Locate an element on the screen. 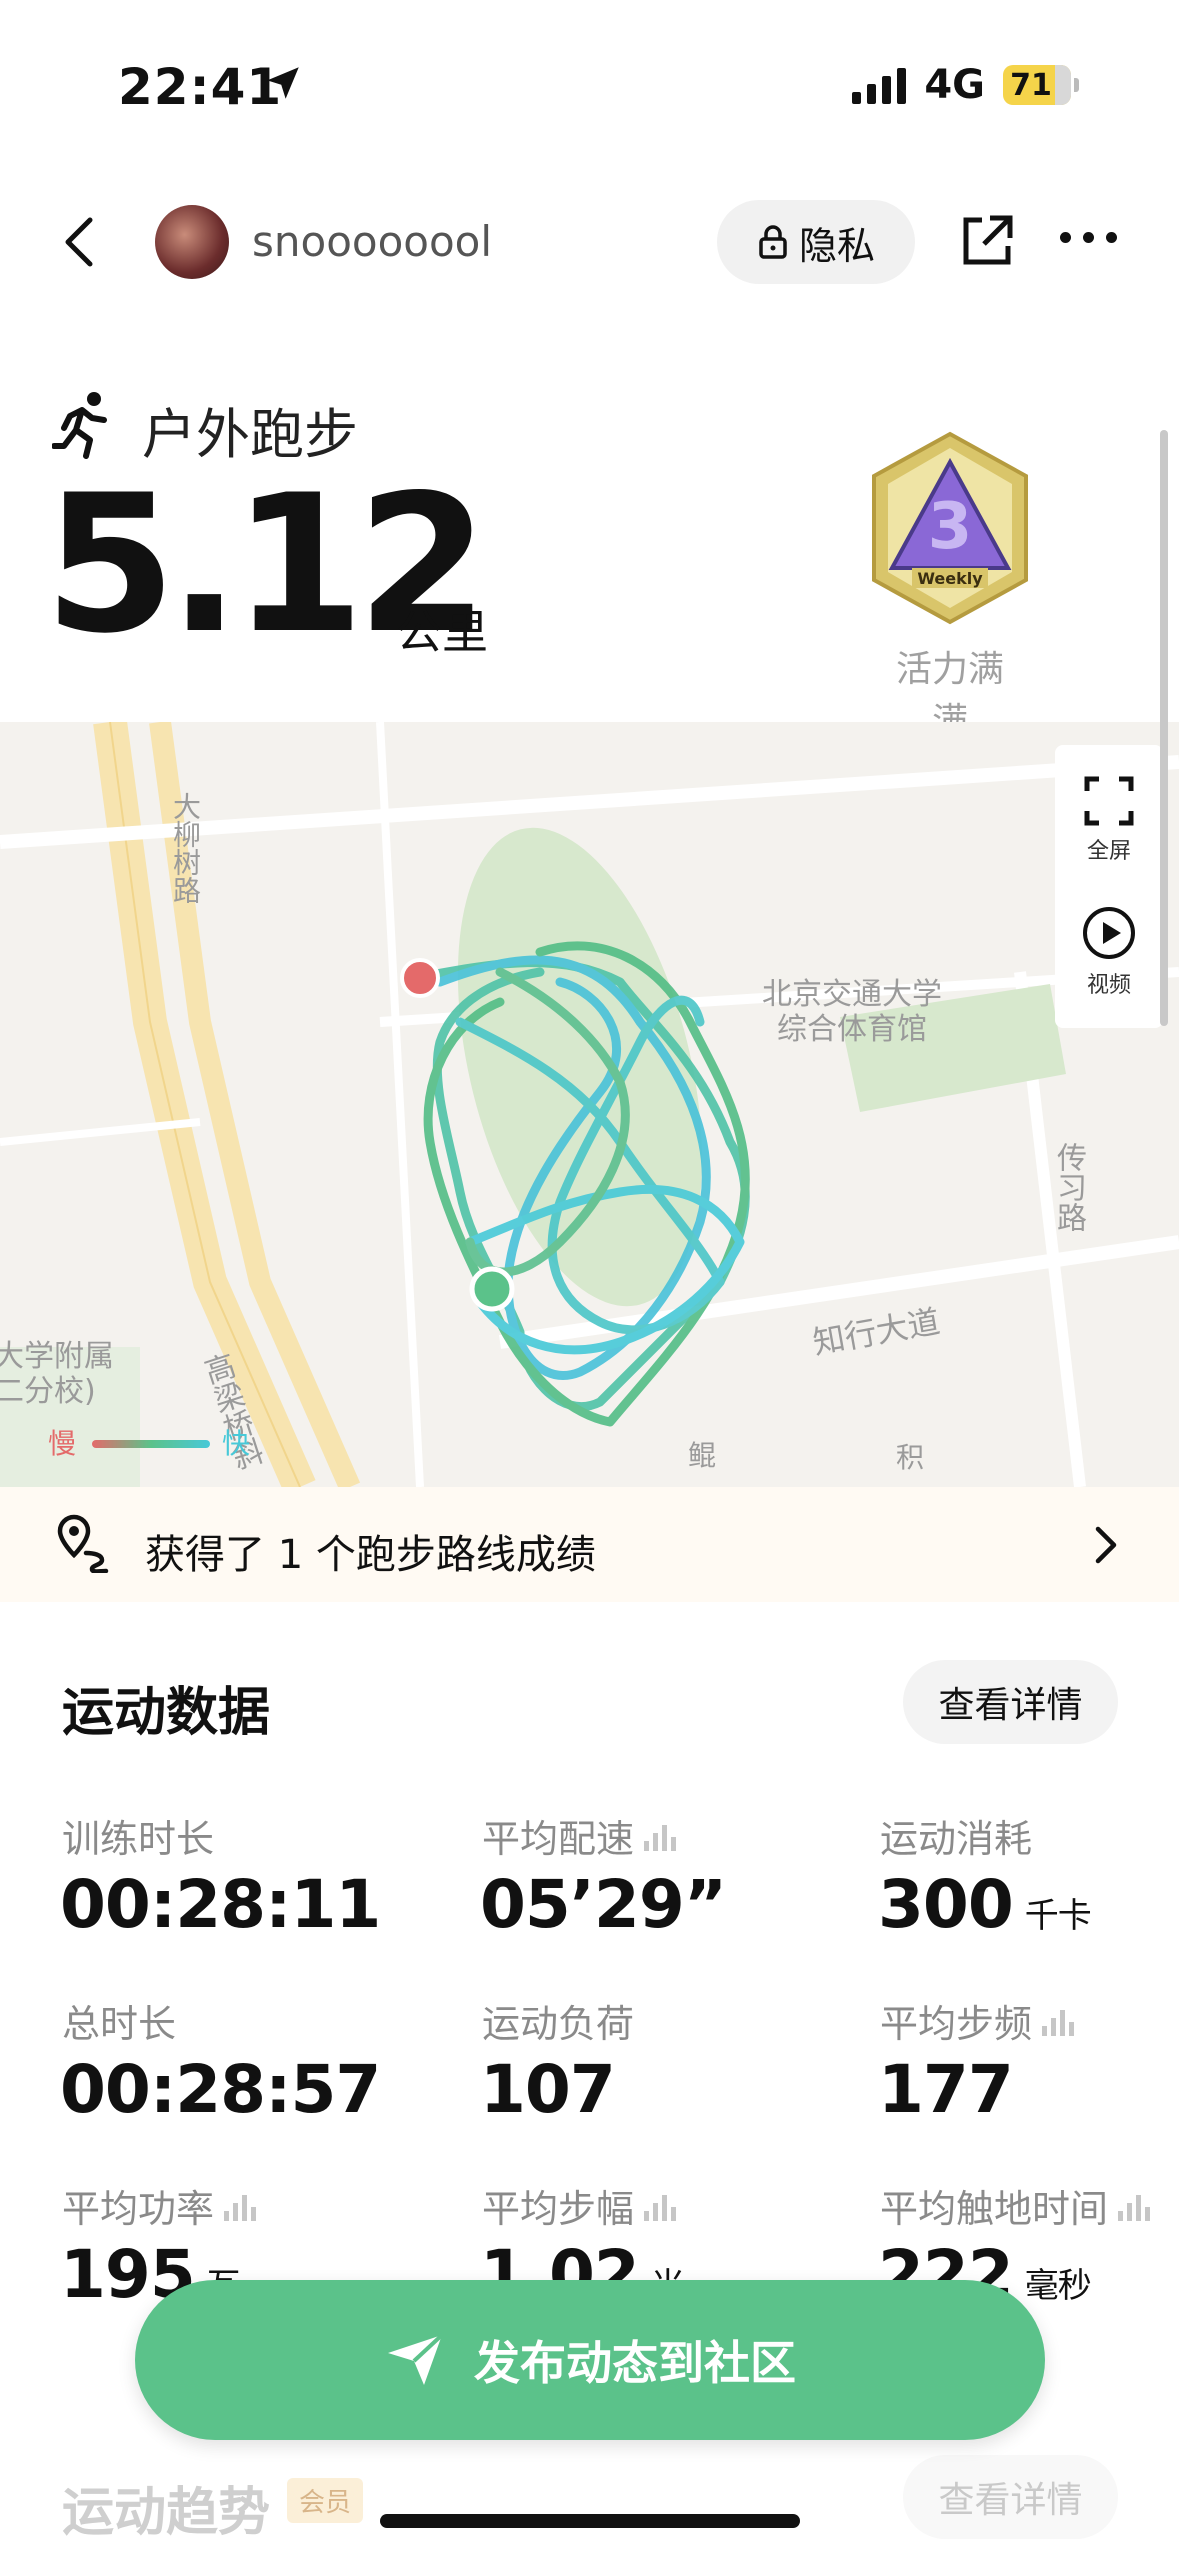 This screenshot has height=2556, width=1179. map-label-road: 大柳树路 is located at coordinates (185, 848).